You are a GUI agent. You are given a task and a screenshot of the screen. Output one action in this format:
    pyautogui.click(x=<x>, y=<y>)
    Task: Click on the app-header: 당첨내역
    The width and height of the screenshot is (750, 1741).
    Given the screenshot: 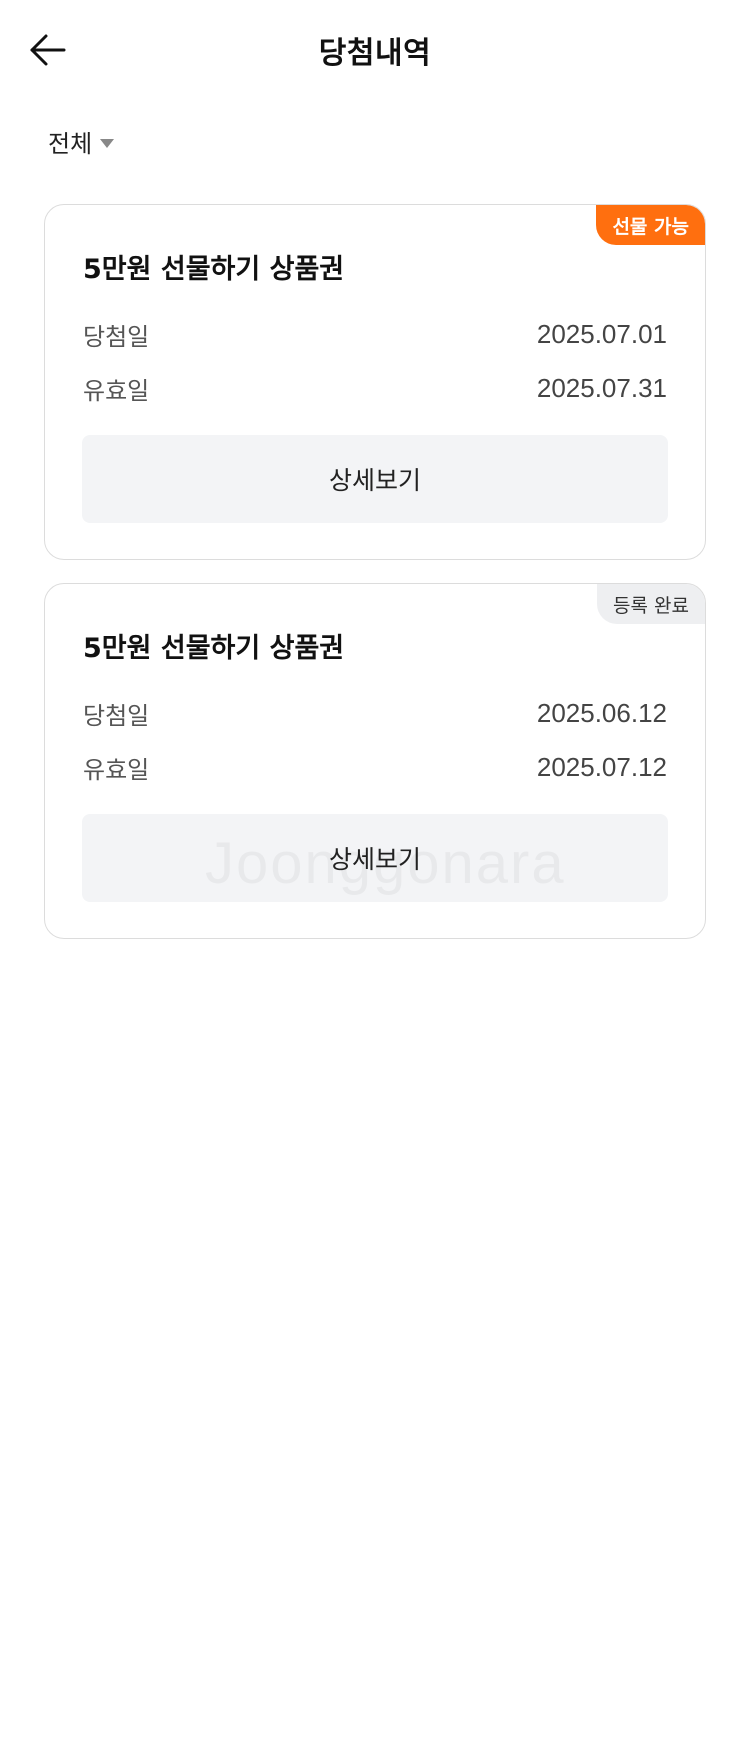 What is the action you would take?
    pyautogui.click(x=375, y=50)
    